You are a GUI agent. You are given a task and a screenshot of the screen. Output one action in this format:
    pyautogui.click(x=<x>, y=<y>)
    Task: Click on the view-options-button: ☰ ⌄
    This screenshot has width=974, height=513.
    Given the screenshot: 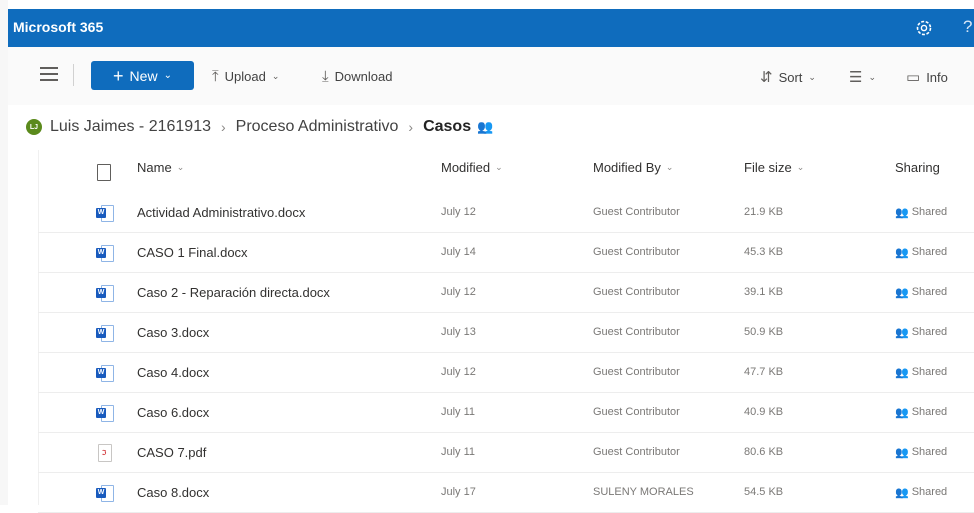 What is the action you would take?
    pyautogui.click(x=862, y=77)
    